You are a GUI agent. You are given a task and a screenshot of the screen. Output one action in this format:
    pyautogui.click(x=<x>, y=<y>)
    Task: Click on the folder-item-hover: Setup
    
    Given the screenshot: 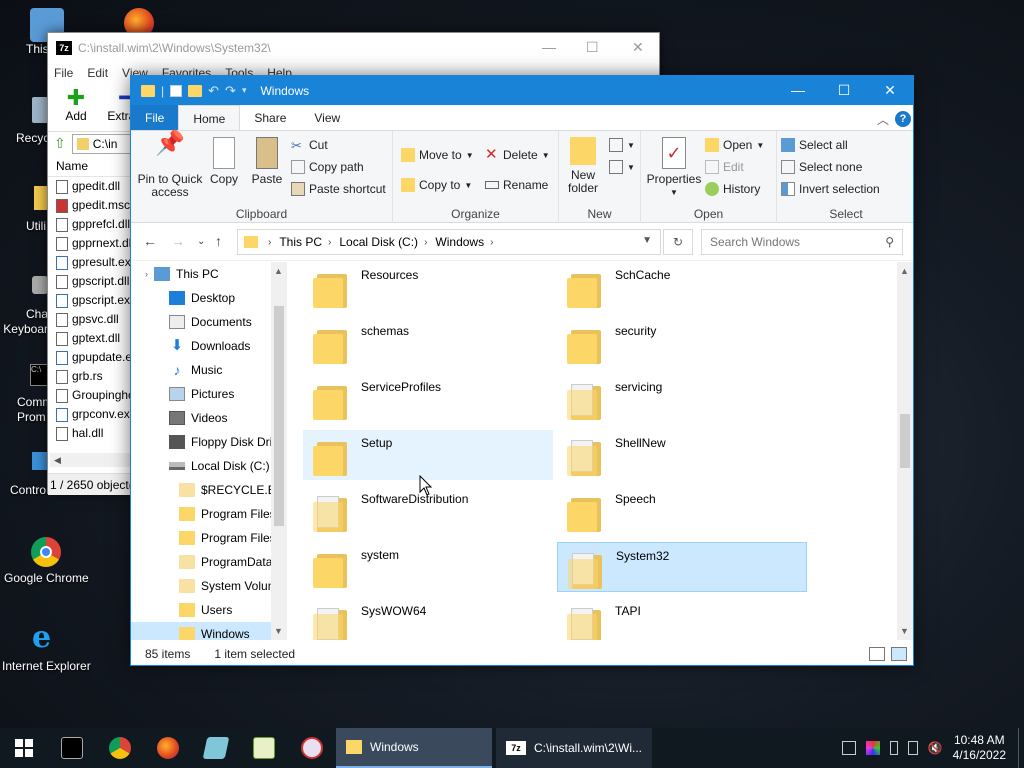 What is the action you would take?
    pyautogui.click(x=428, y=455)
    